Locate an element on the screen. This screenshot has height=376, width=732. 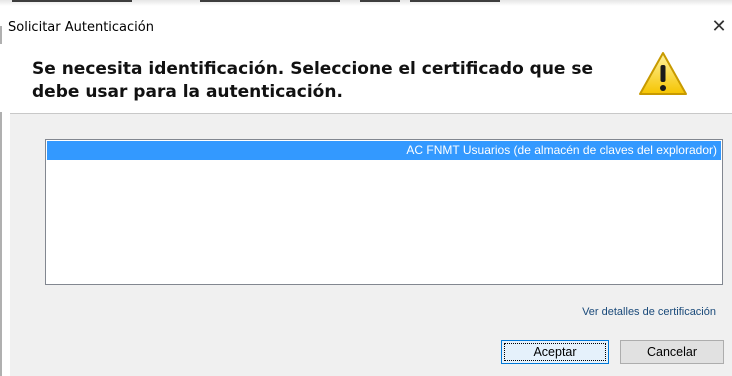
focus-ring is located at coordinates (555, 352).